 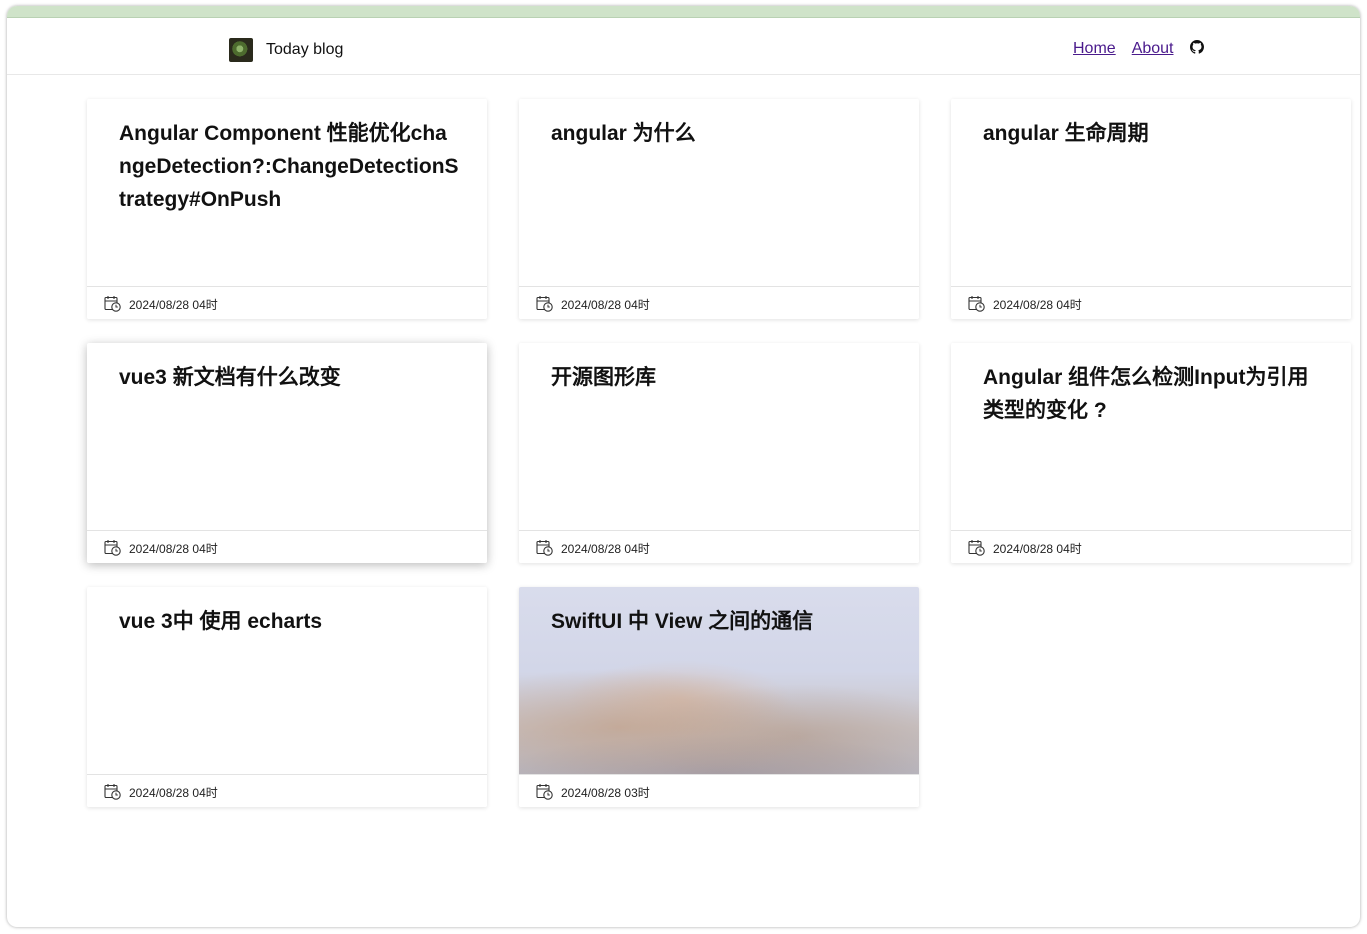 I want to click on post-title: angular 生命周期, so click(x=1153, y=133).